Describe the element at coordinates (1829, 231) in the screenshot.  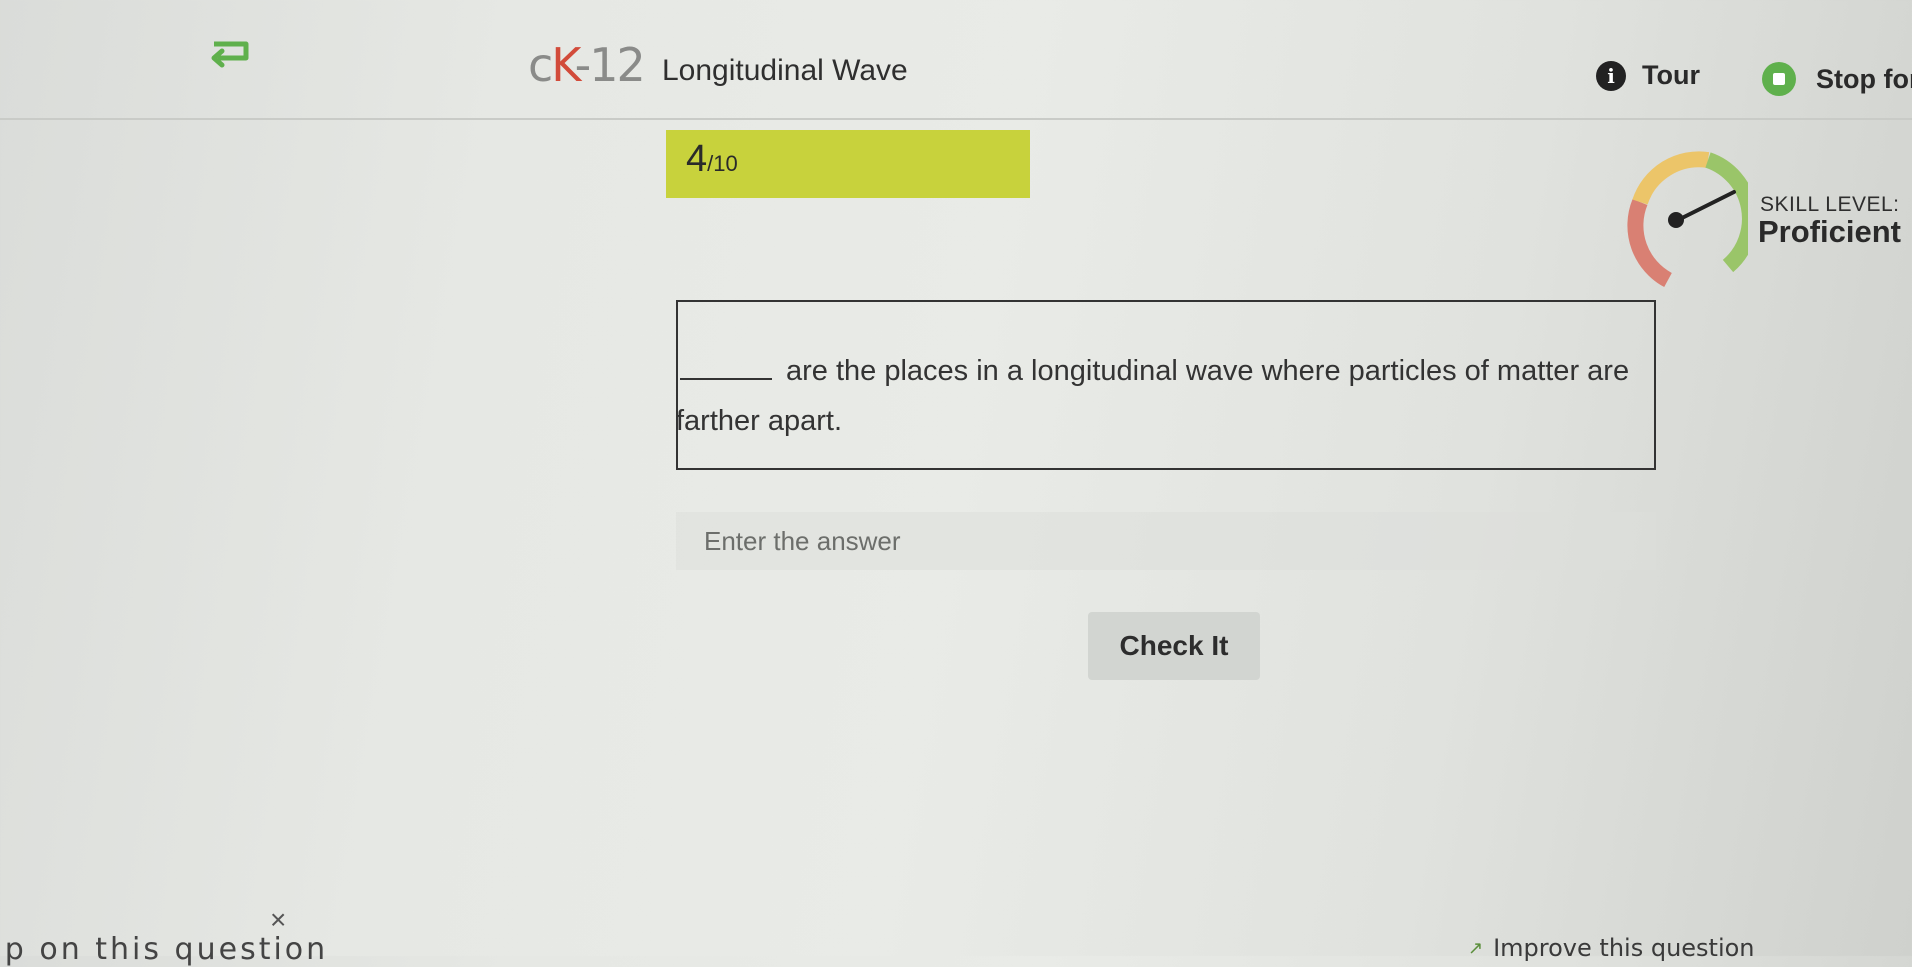
I see `skill-level-value: Proficient` at that location.